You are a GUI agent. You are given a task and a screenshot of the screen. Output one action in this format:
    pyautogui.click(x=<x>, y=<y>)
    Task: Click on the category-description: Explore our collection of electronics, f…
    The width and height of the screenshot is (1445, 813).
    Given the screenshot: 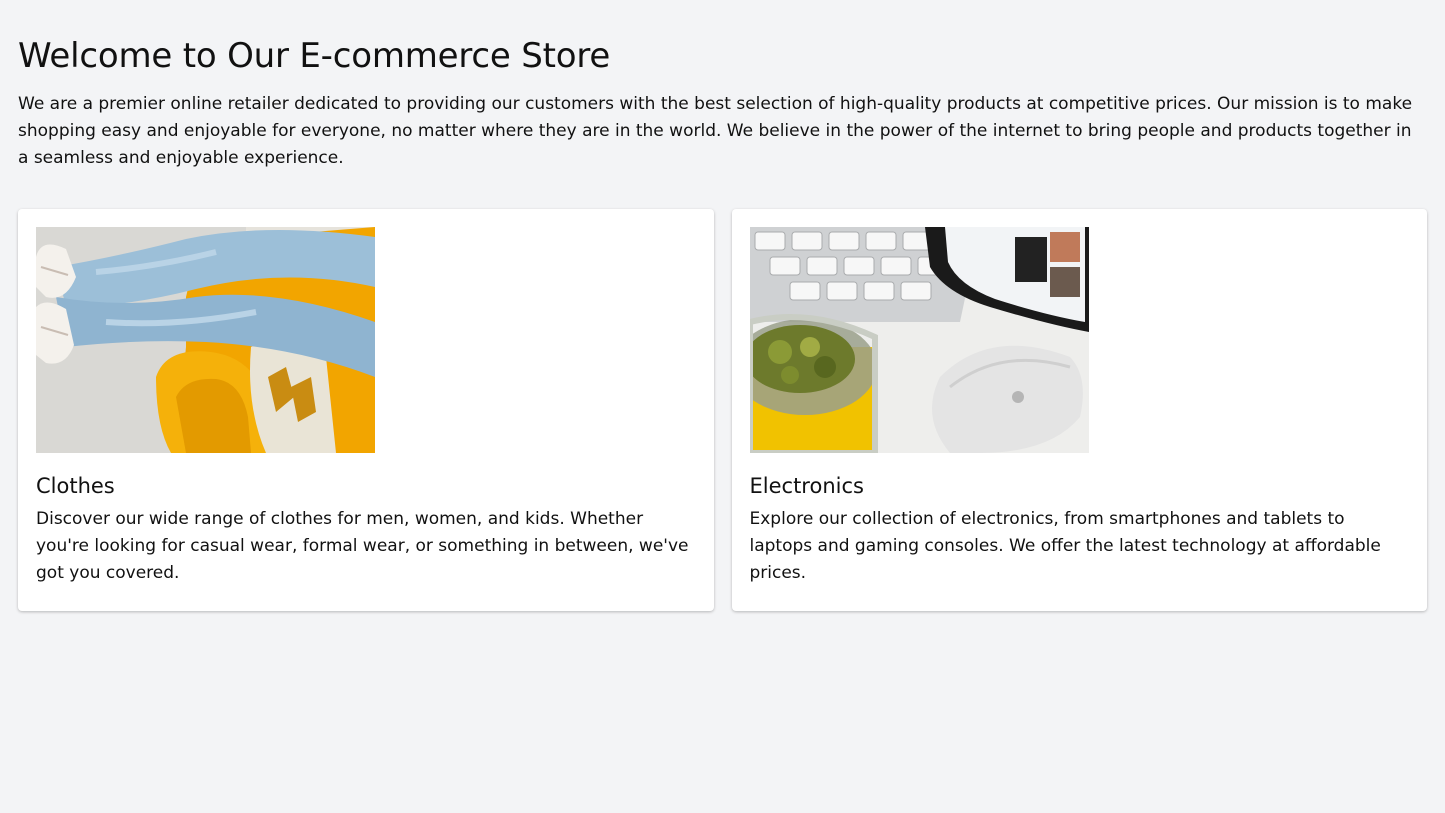 What is the action you would take?
    pyautogui.click(x=1065, y=546)
    